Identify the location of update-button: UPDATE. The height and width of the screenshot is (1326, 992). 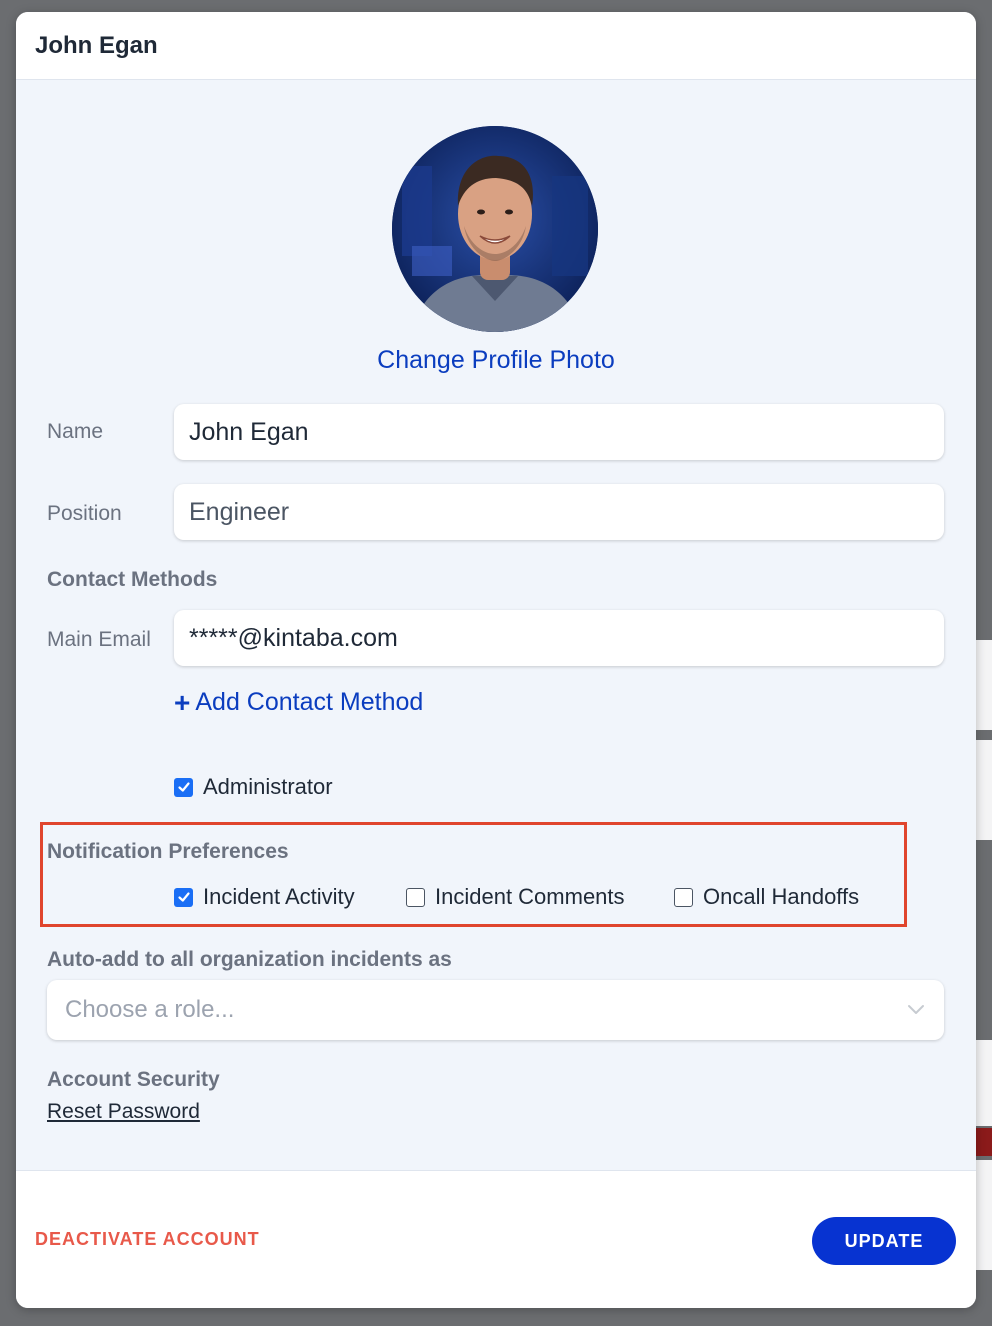
(884, 1241).